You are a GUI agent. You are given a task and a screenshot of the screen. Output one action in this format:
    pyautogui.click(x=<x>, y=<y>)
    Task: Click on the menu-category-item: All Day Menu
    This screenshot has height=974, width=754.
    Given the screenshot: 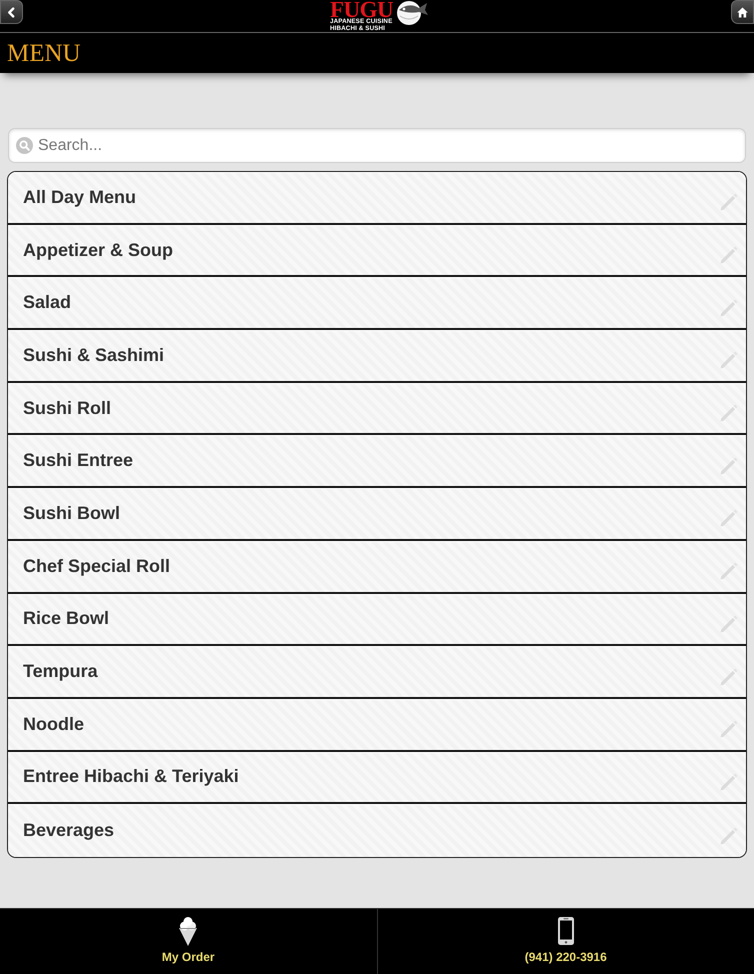 What is the action you would take?
    pyautogui.click(x=377, y=198)
    